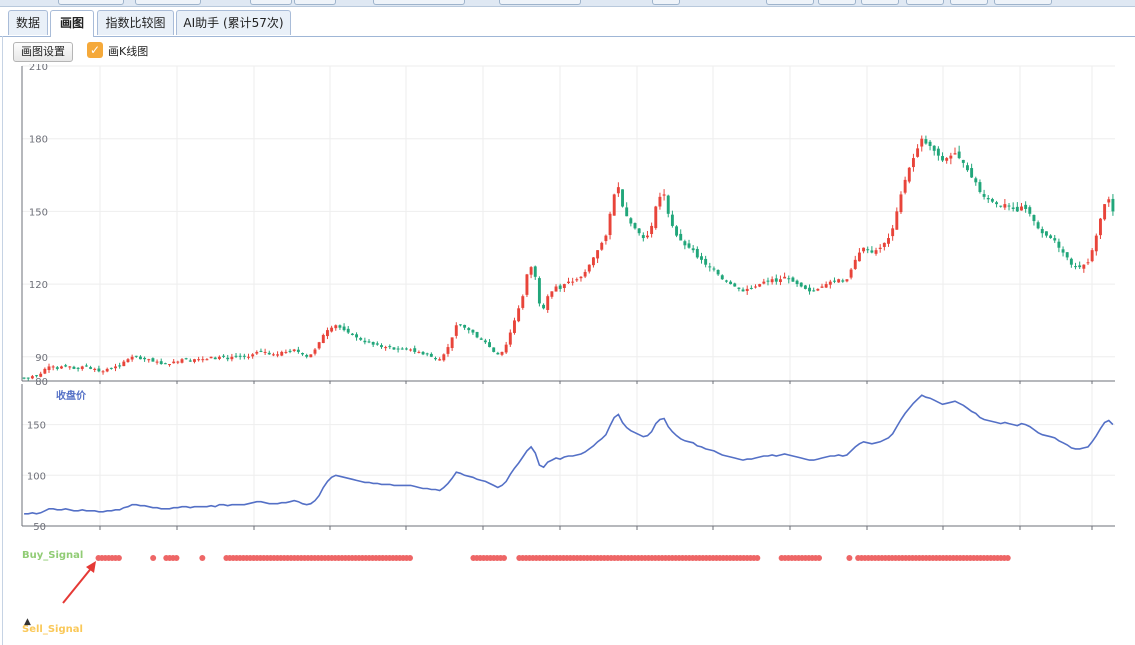 The image size is (1135, 645). What do you see at coordinates (38, 285) in the screenshot?
I see `y-tick-label: 120` at bounding box center [38, 285].